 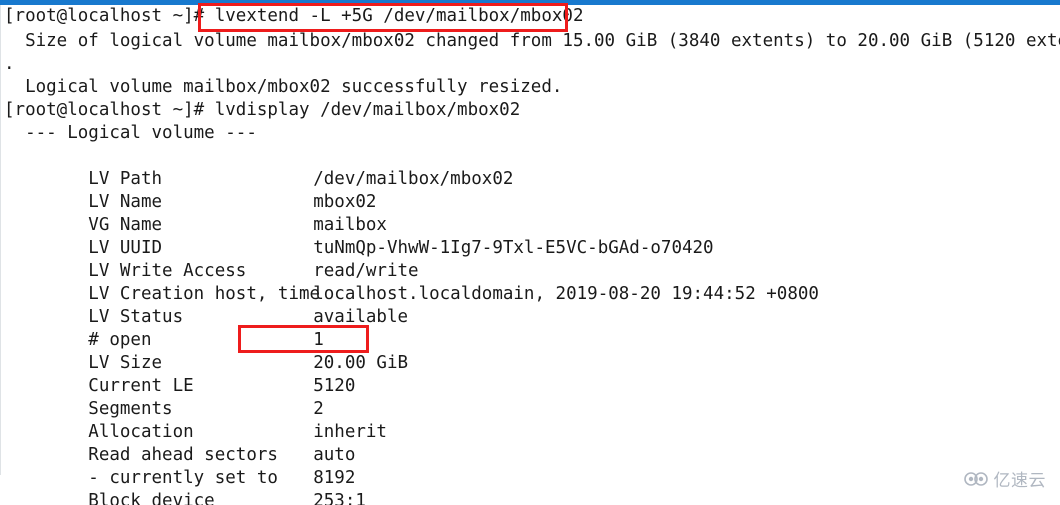 I want to click on property-row-lv-status: LV Status available, so click(x=206, y=305).